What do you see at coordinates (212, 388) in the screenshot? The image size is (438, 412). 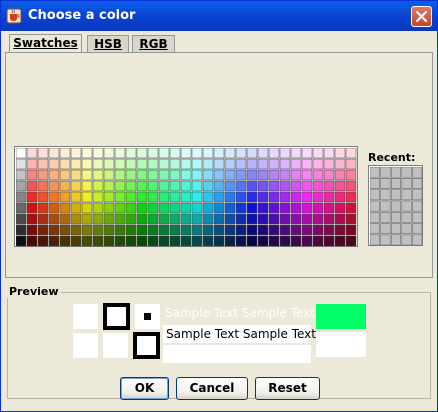 I see `cancel-button: Cancel` at bounding box center [212, 388].